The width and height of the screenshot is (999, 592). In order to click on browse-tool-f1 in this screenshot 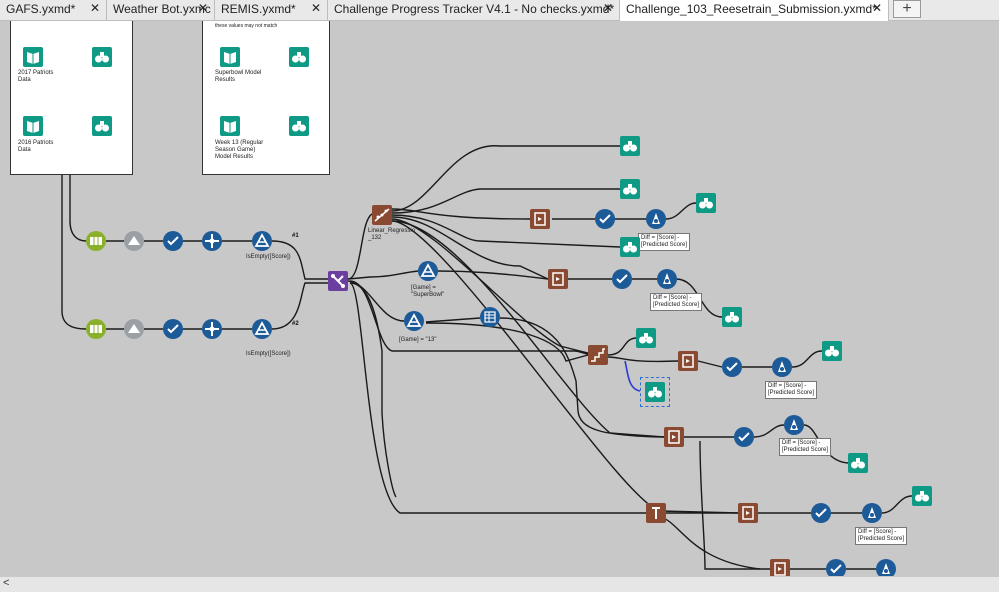, I will do `click(706, 203)`.